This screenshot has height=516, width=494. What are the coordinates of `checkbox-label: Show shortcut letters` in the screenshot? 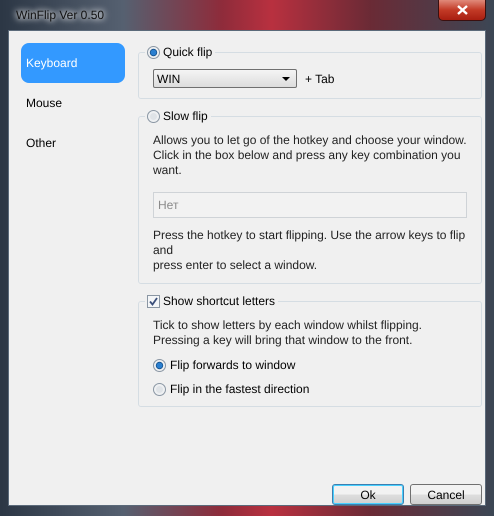 It's located at (219, 301).